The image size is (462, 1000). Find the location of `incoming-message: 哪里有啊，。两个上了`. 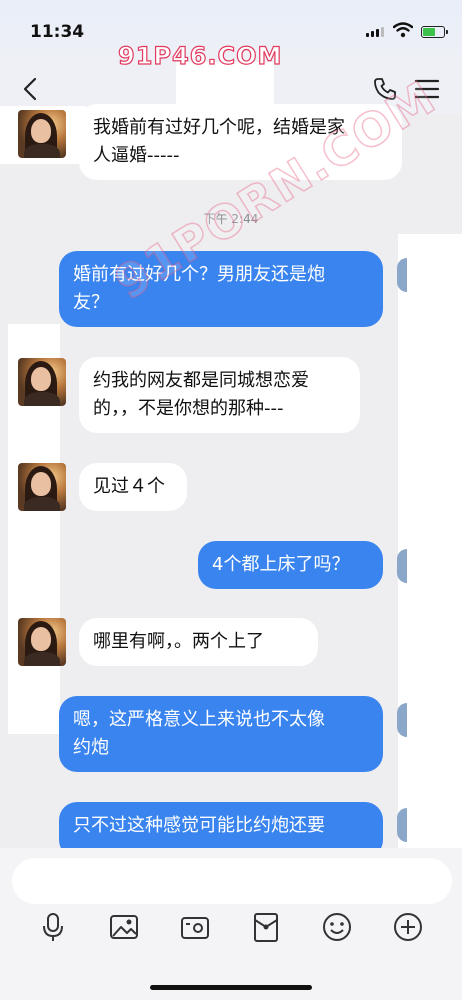

incoming-message: 哪里有啊，。两个上了 is located at coordinates (198, 642).